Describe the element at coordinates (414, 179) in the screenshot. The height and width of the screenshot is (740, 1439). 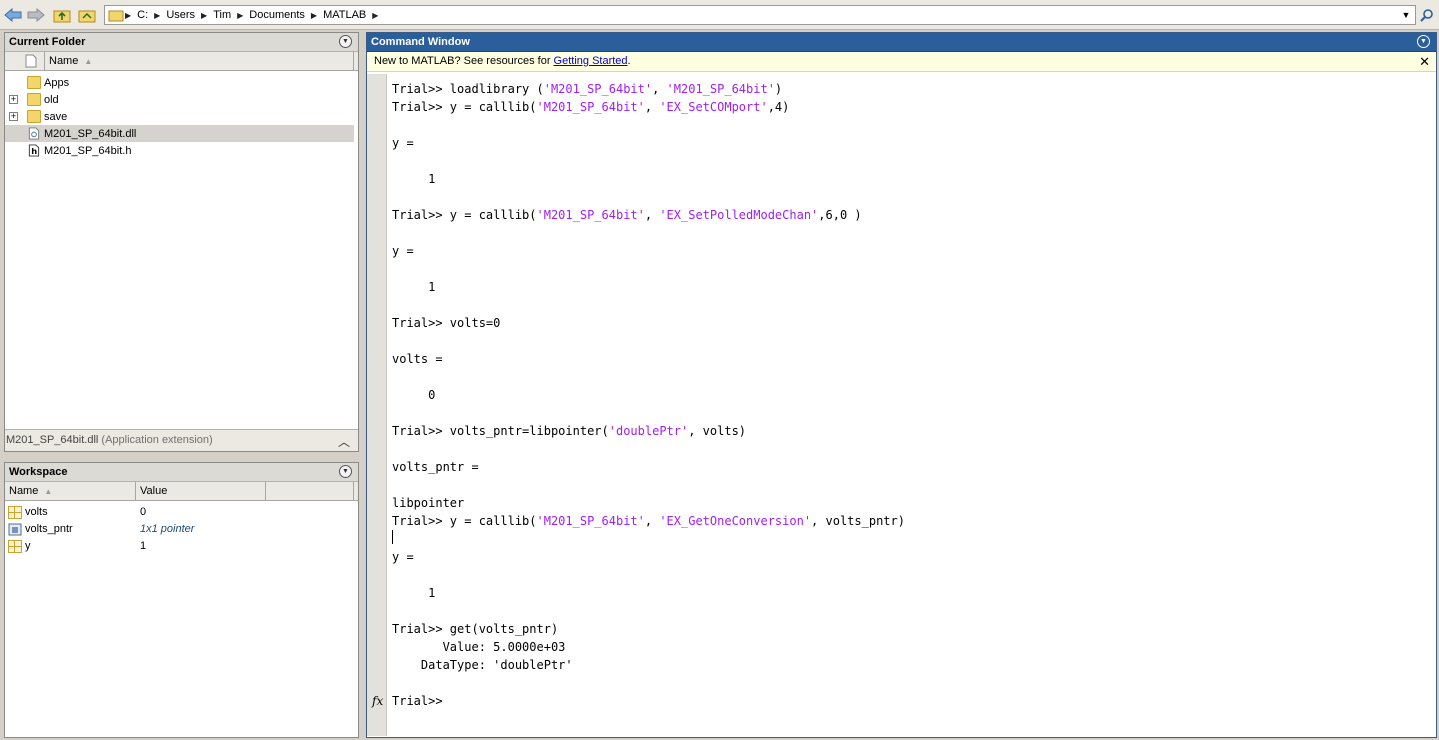
I see `command-text: 1` at that location.